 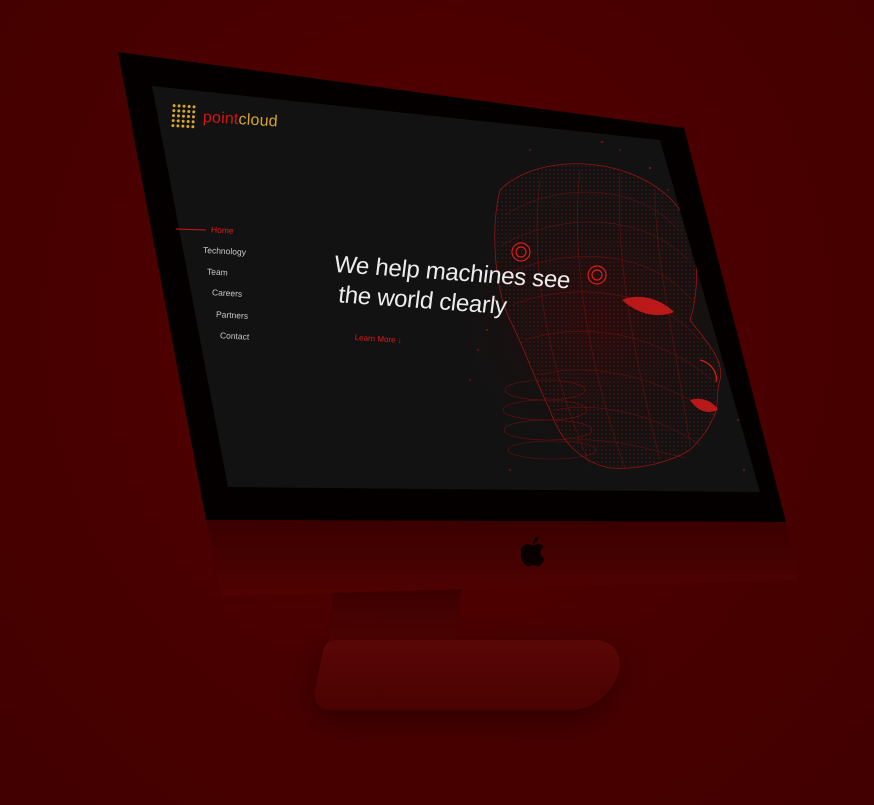 What do you see at coordinates (183, 116) in the screenshot?
I see `dot-grid-logo-icon` at bounding box center [183, 116].